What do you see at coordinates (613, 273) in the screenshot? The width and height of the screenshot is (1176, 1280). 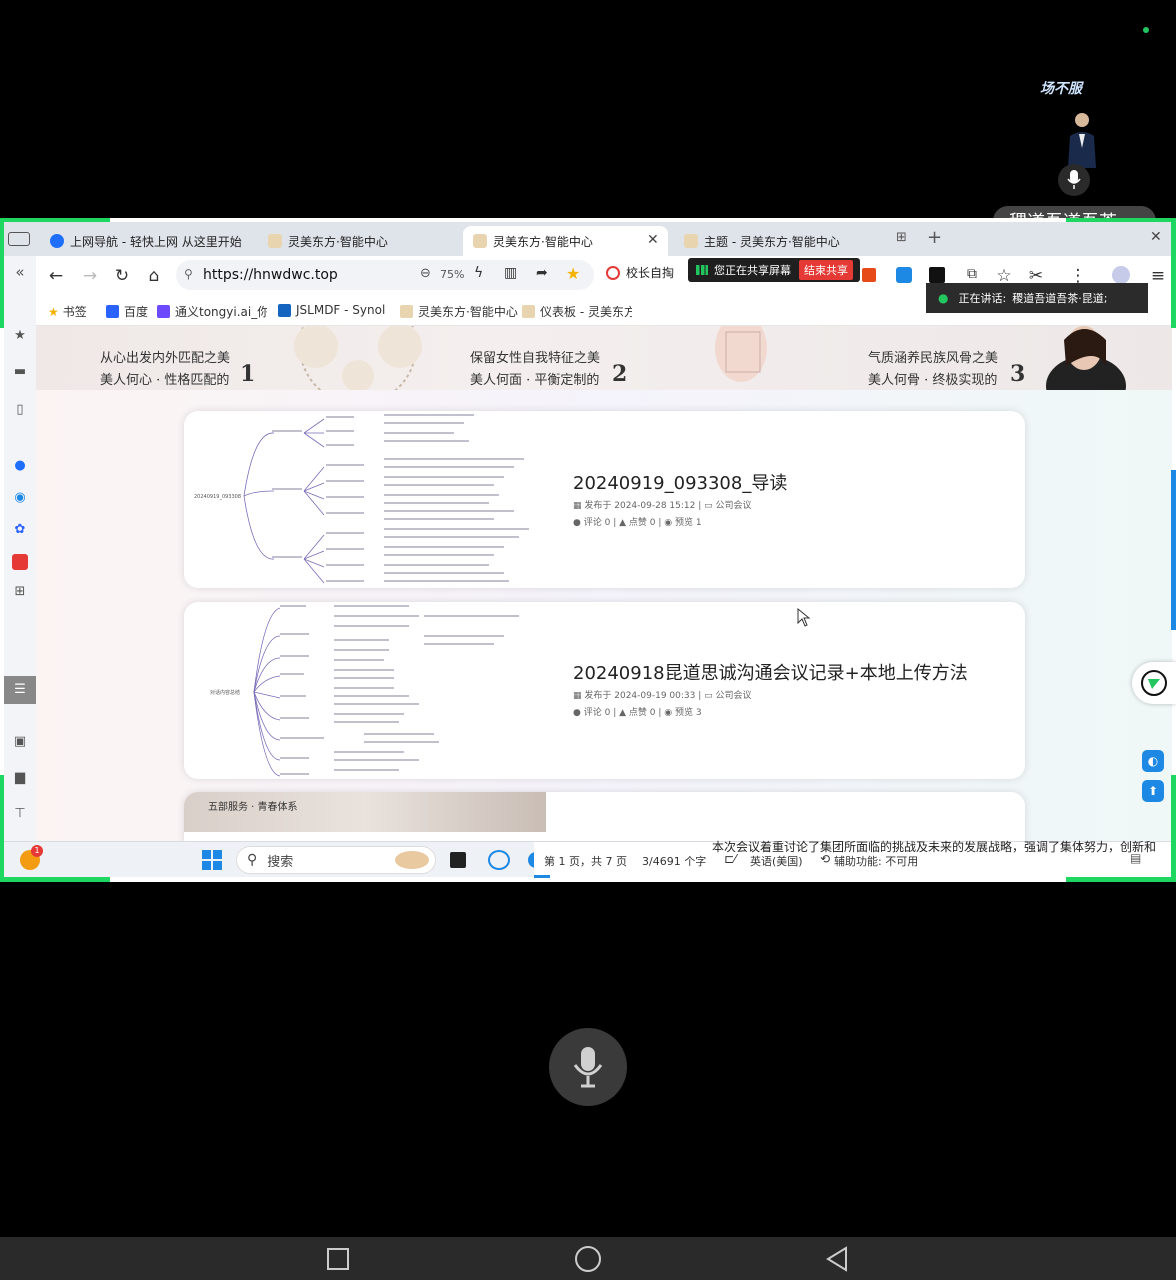 I see `school-extension-icon` at bounding box center [613, 273].